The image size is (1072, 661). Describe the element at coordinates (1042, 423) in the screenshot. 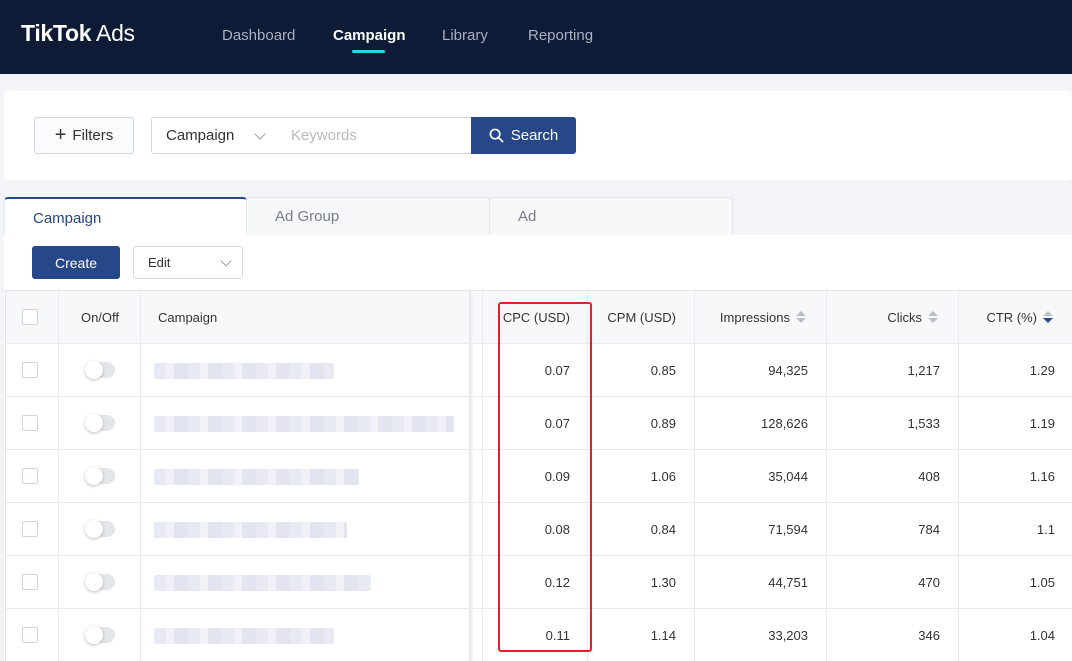

I see `ctr-cell: 1.19` at that location.